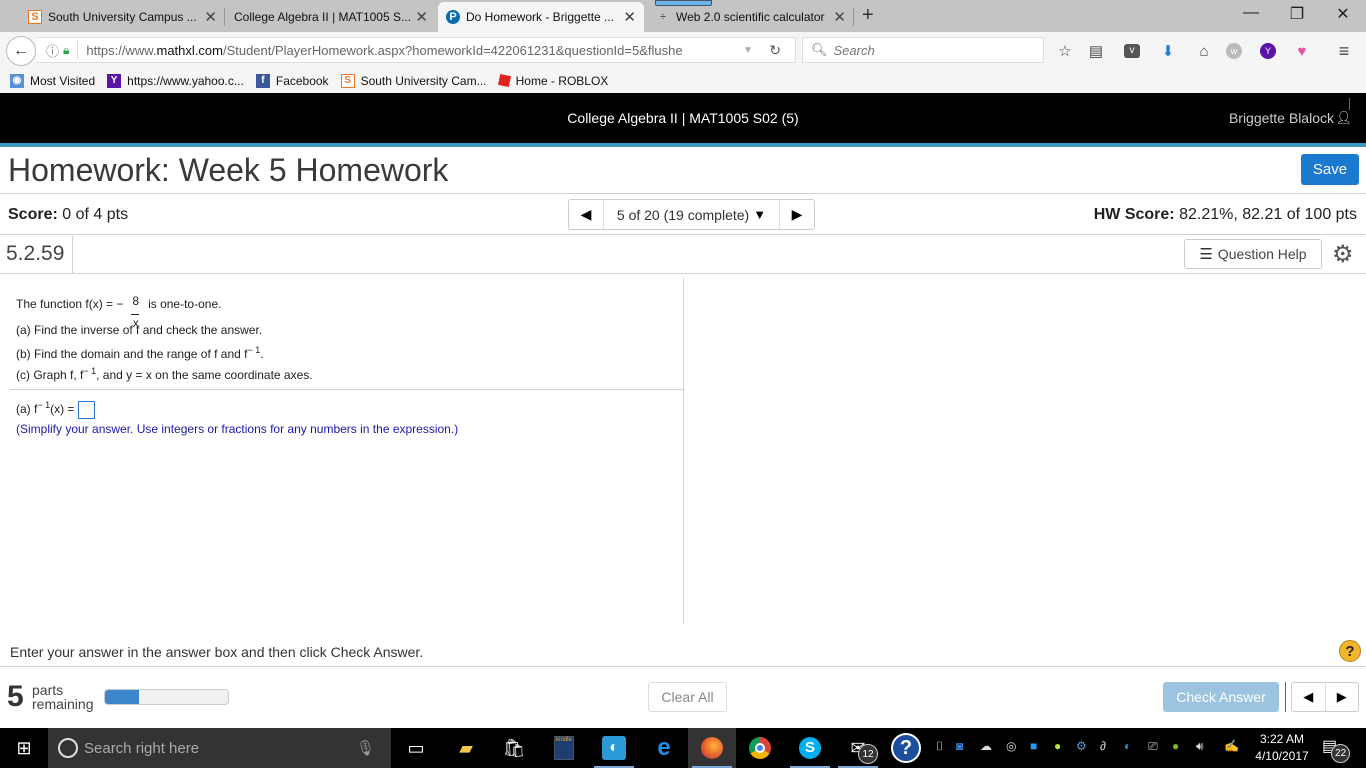 The height and width of the screenshot is (768, 1366). What do you see at coordinates (1285, 697) in the screenshot?
I see `button-separator` at bounding box center [1285, 697].